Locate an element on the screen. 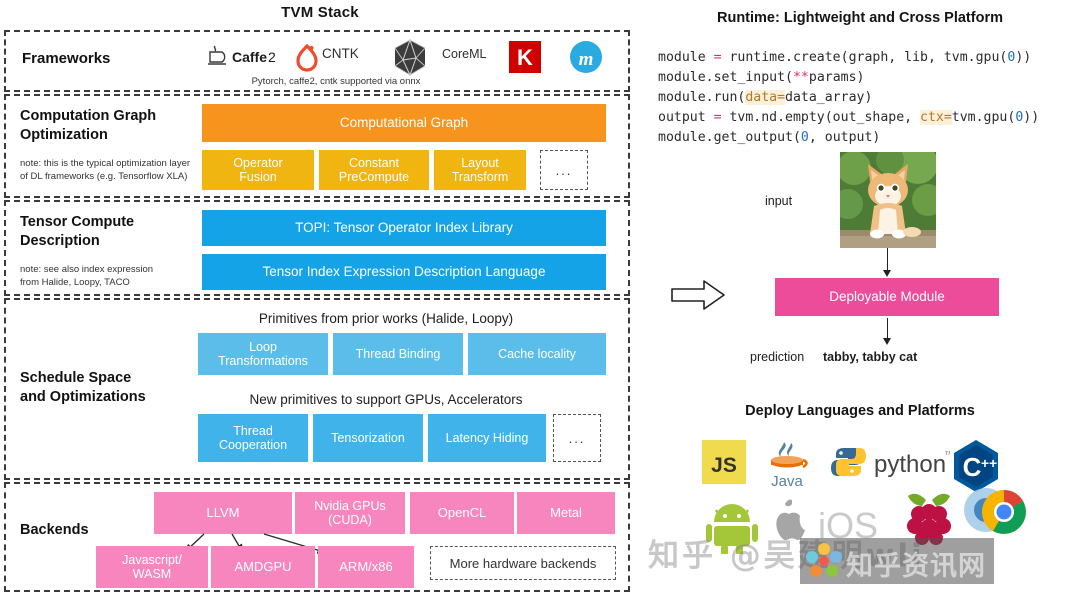 The image size is (1080, 598). svg-text: Java is located at coordinates (787, 481).